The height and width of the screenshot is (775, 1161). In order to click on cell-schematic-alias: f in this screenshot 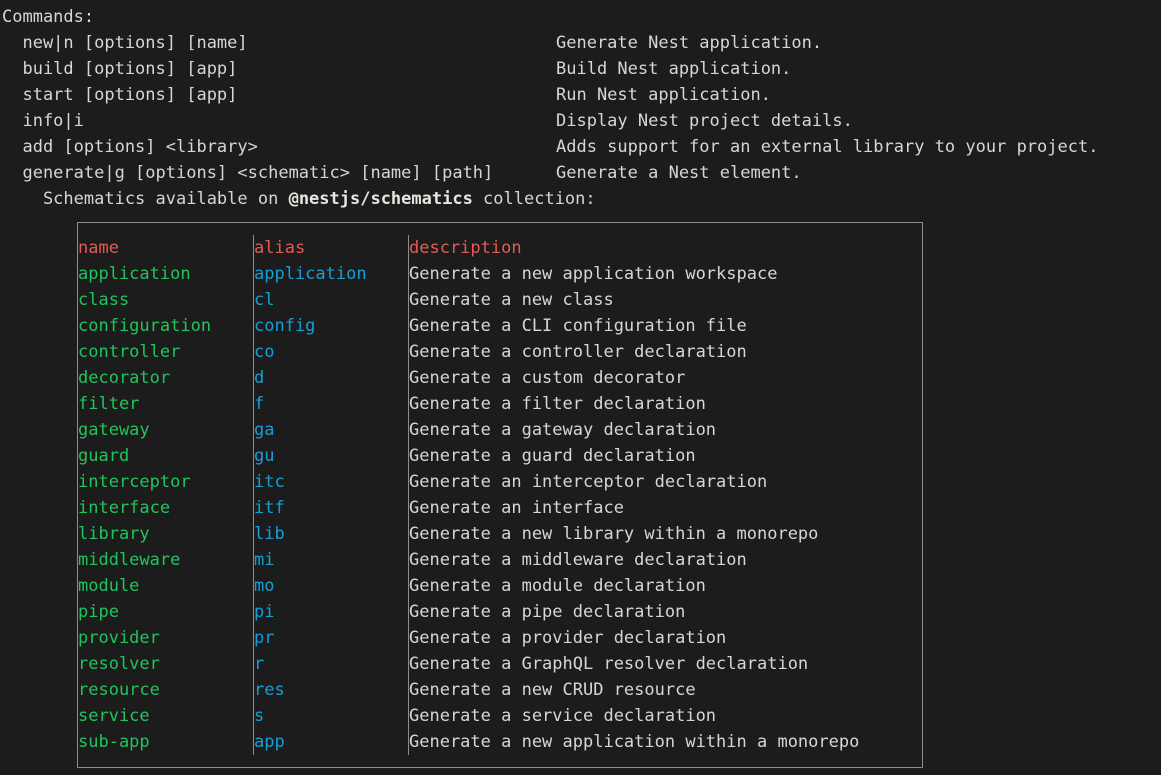, I will do `click(331, 404)`.